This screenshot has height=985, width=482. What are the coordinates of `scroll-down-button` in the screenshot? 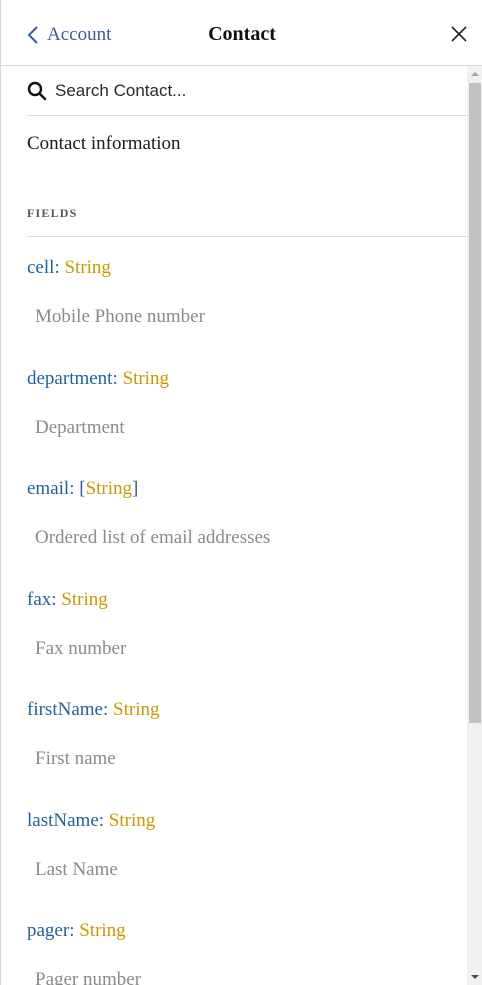 It's located at (474, 977).